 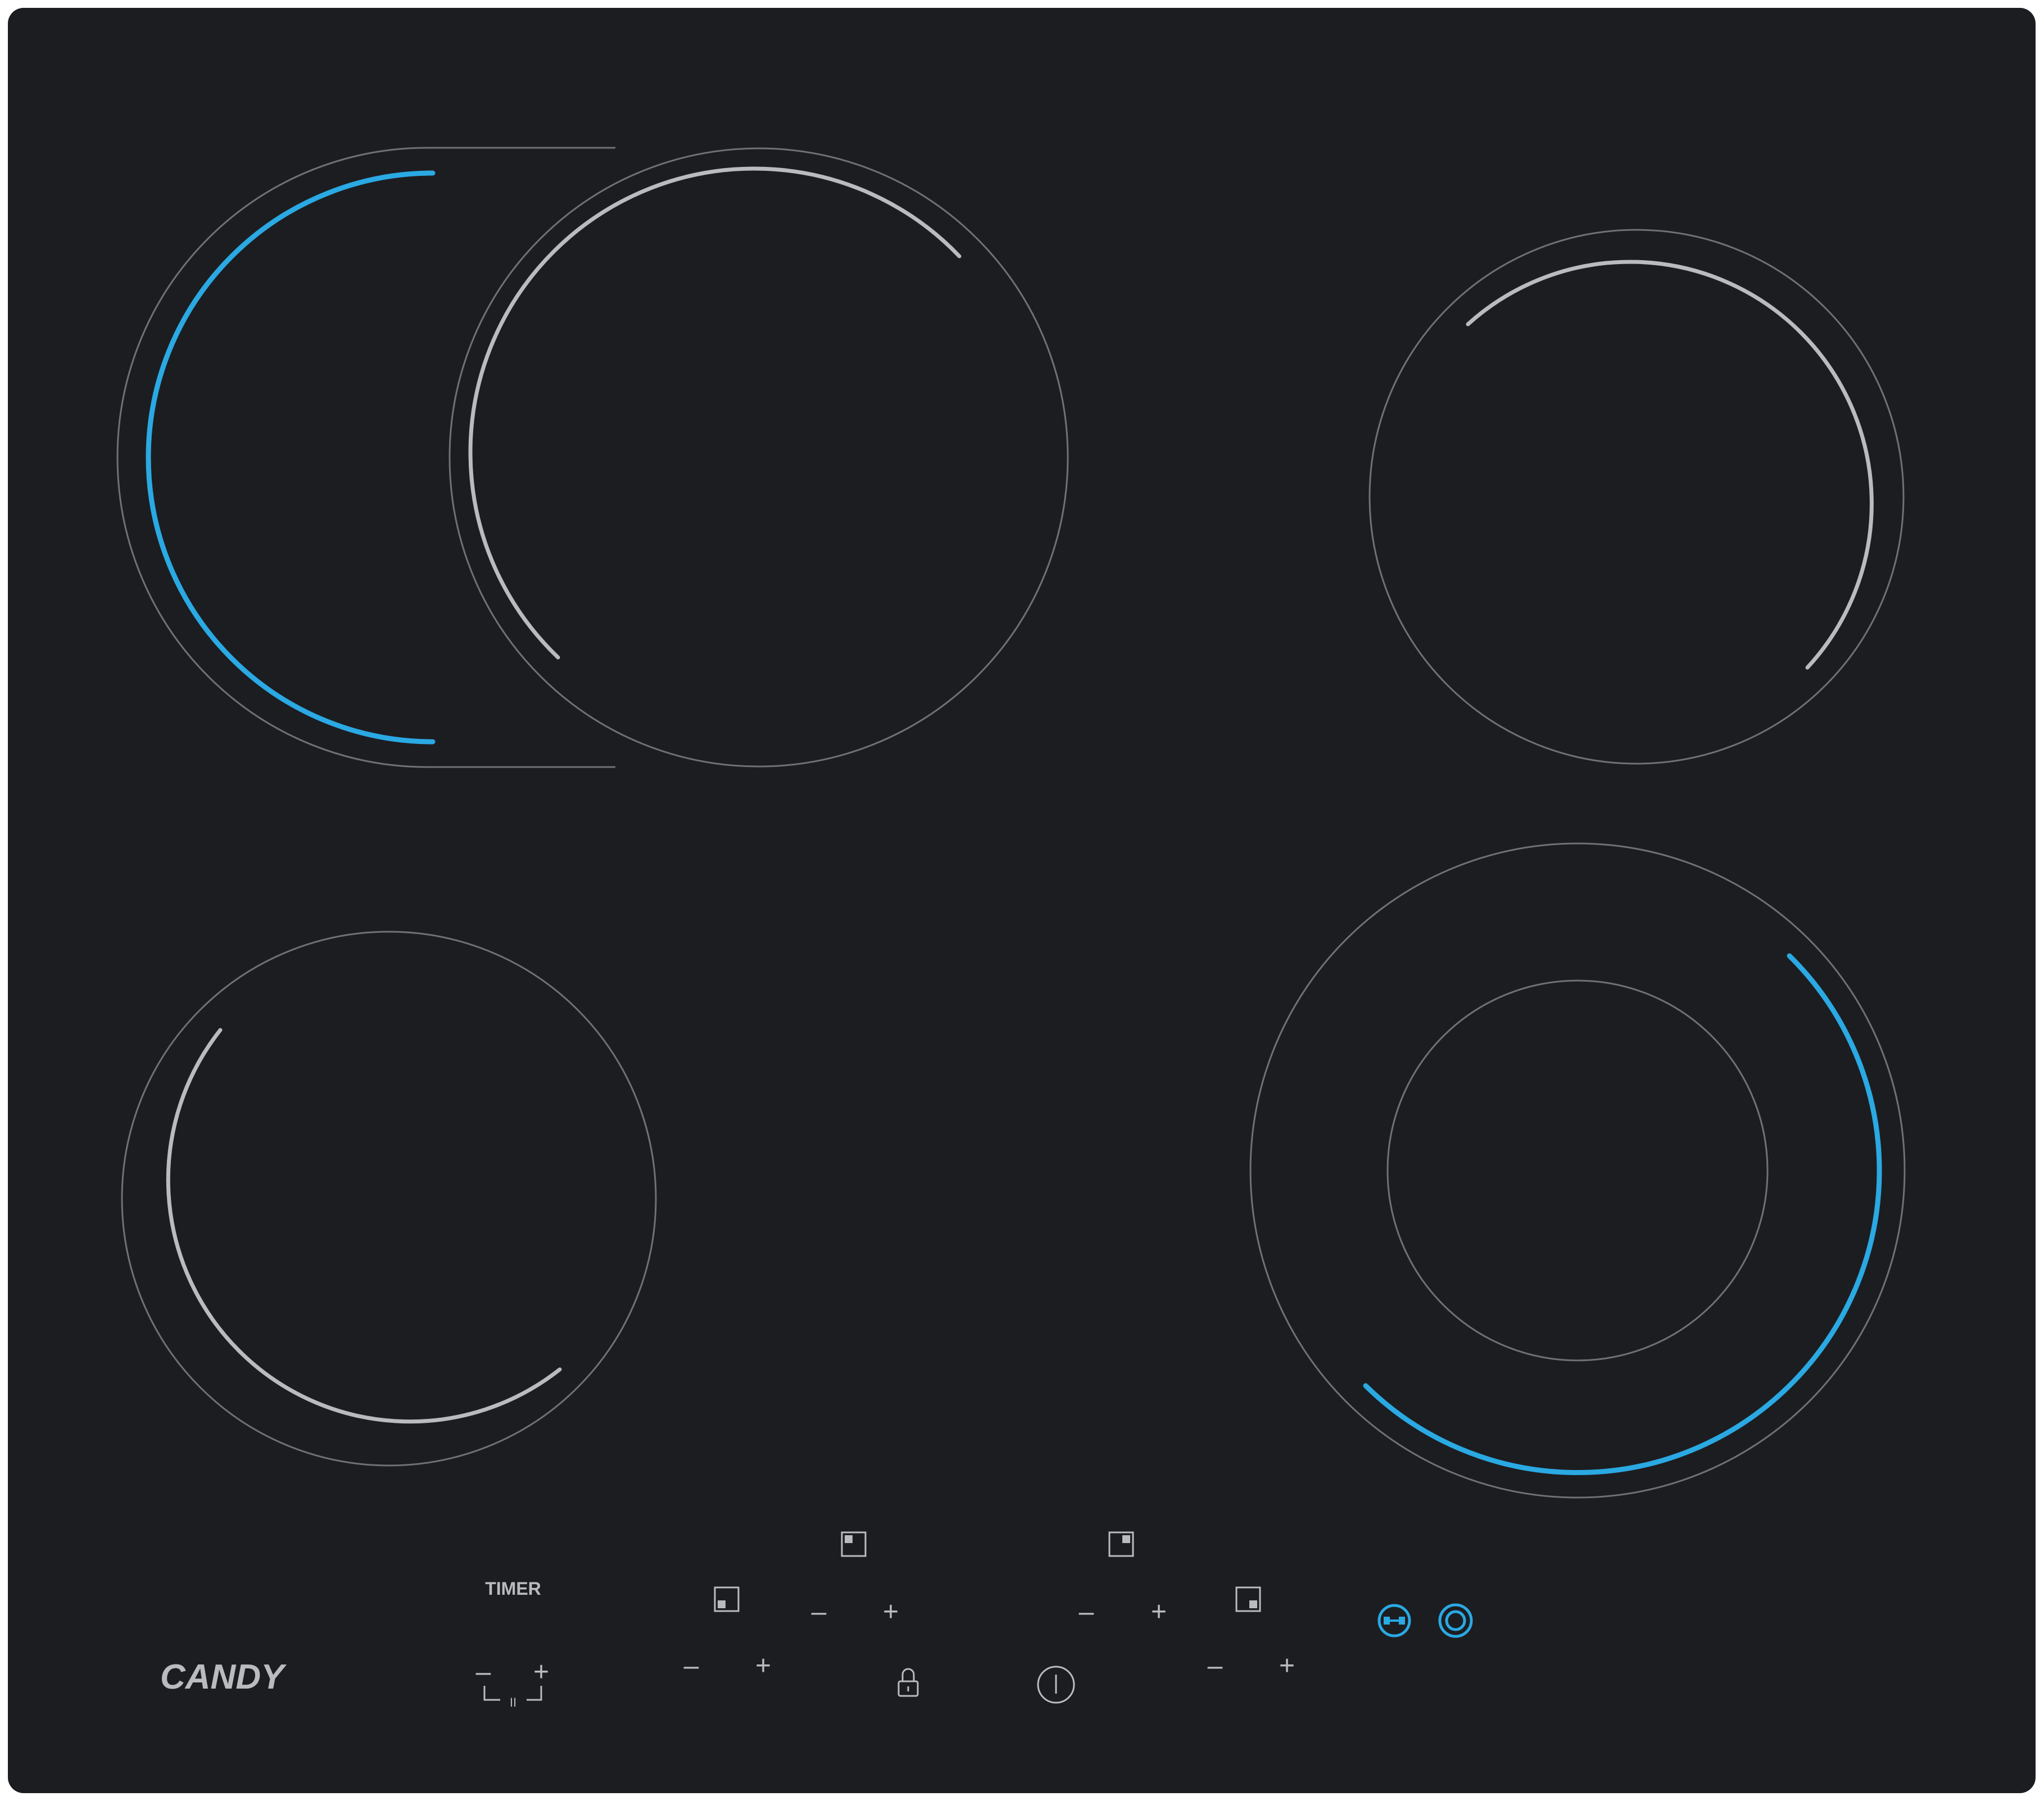 What do you see at coordinates (691, 1666) in the screenshot?
I see `front-left-minus-button: –` at bounding box center [691, 1666].